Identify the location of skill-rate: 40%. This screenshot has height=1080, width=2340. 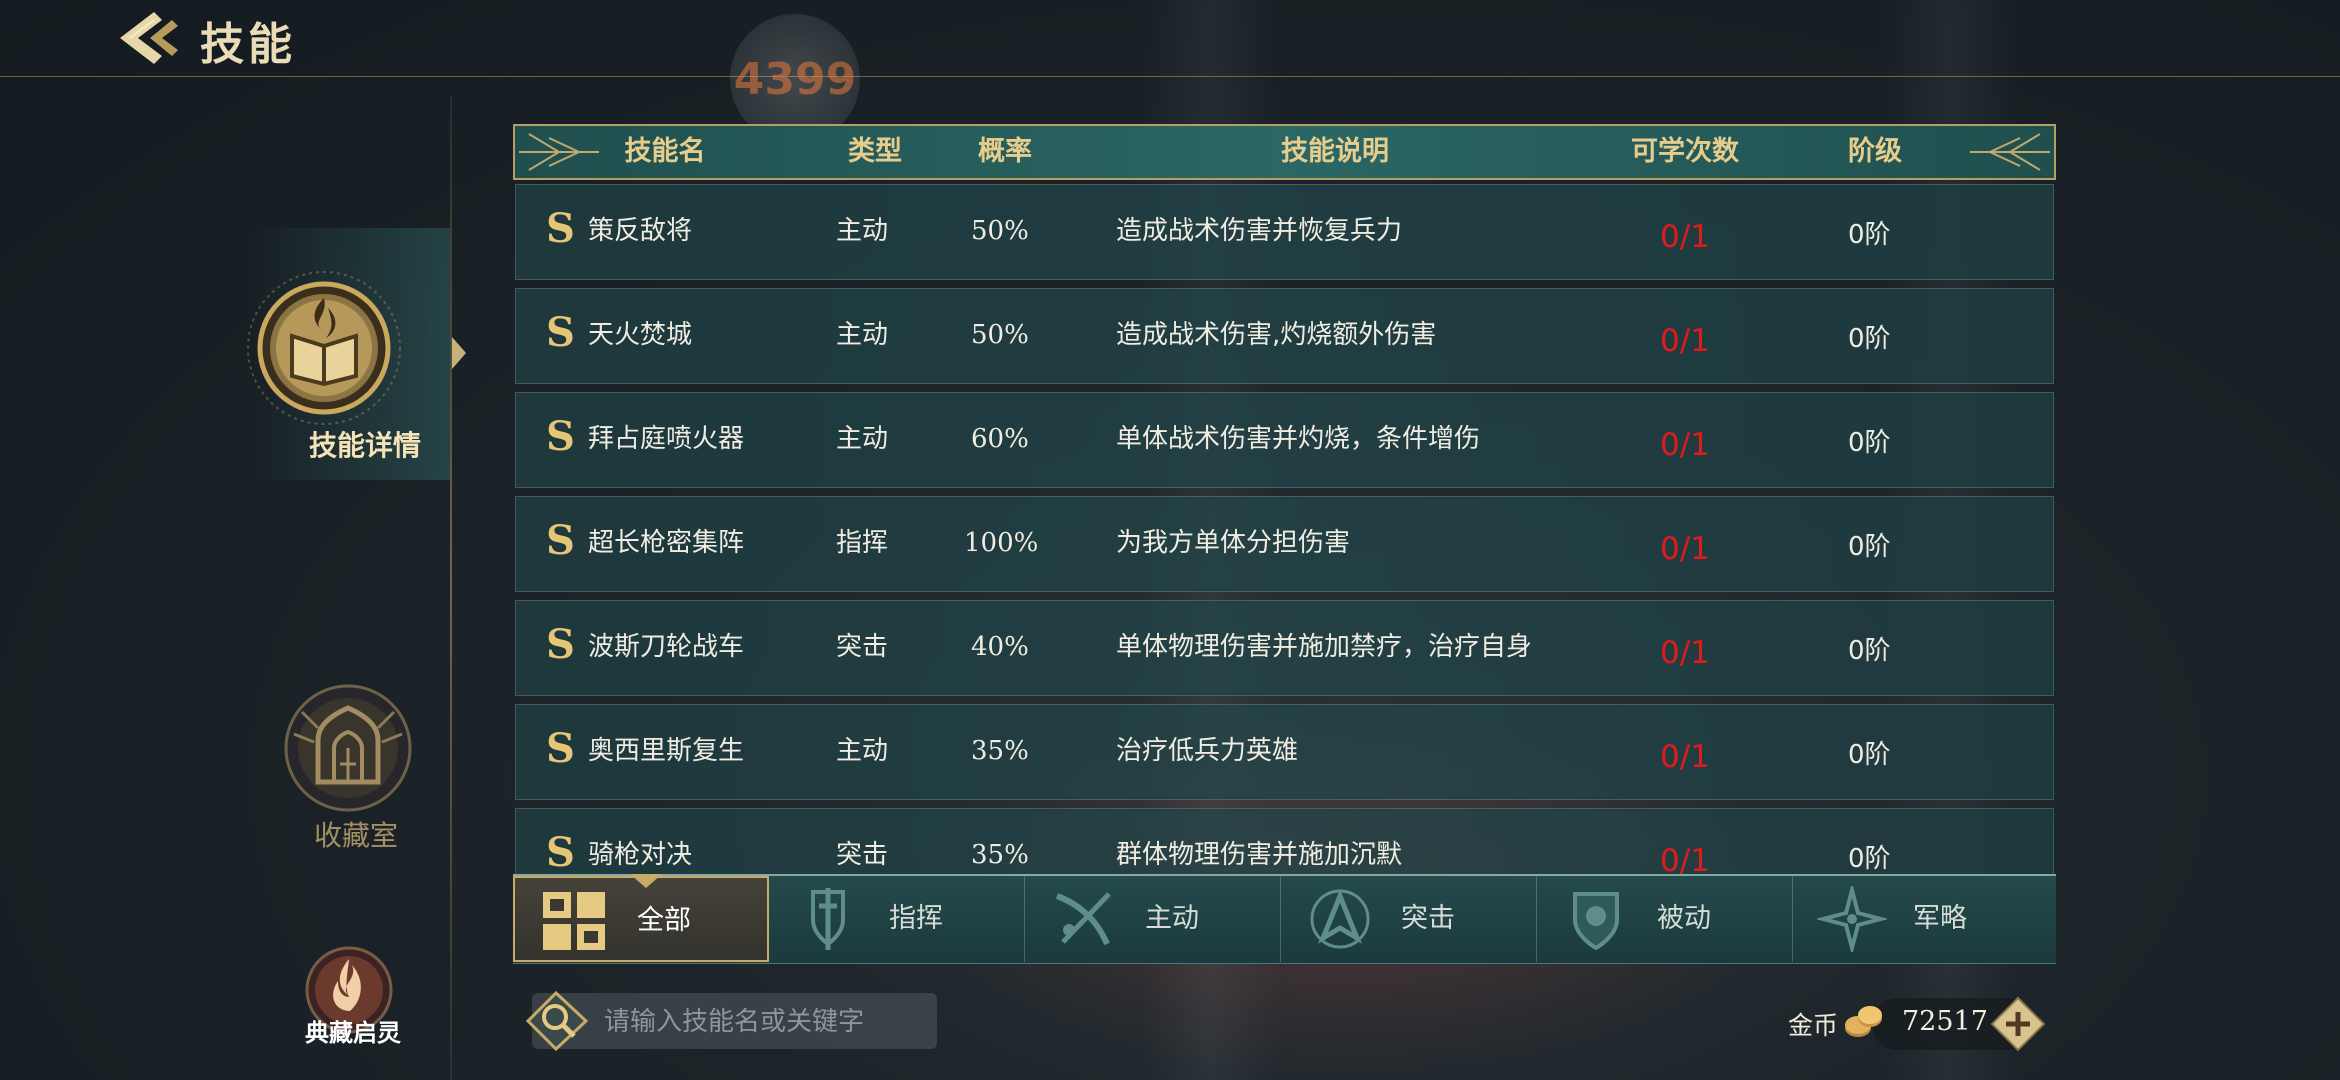
(1000, 647).